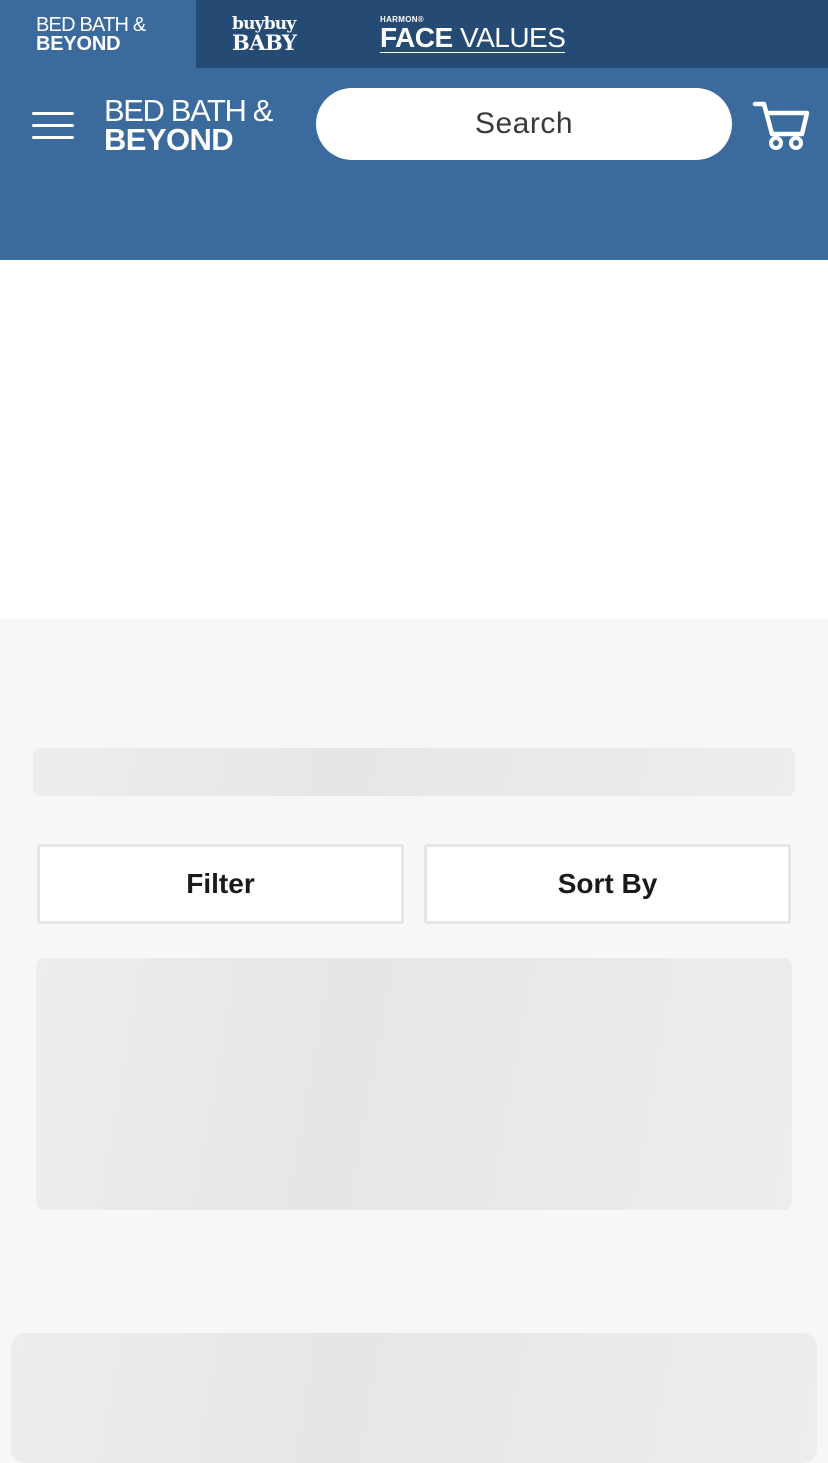 The image size is (828, 1463). I want to click on hamburger-menu-icon, so click(53, 126).